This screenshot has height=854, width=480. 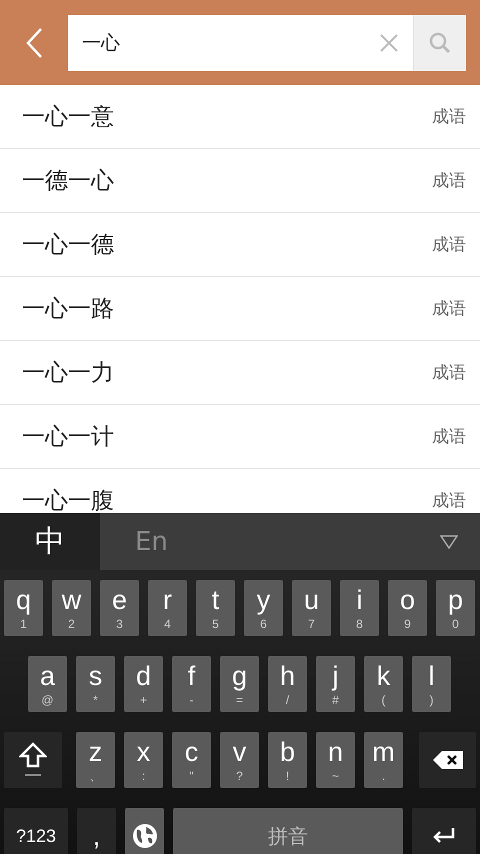 I want to click on input-mode-tab: 中, so click(x=50, y=541).